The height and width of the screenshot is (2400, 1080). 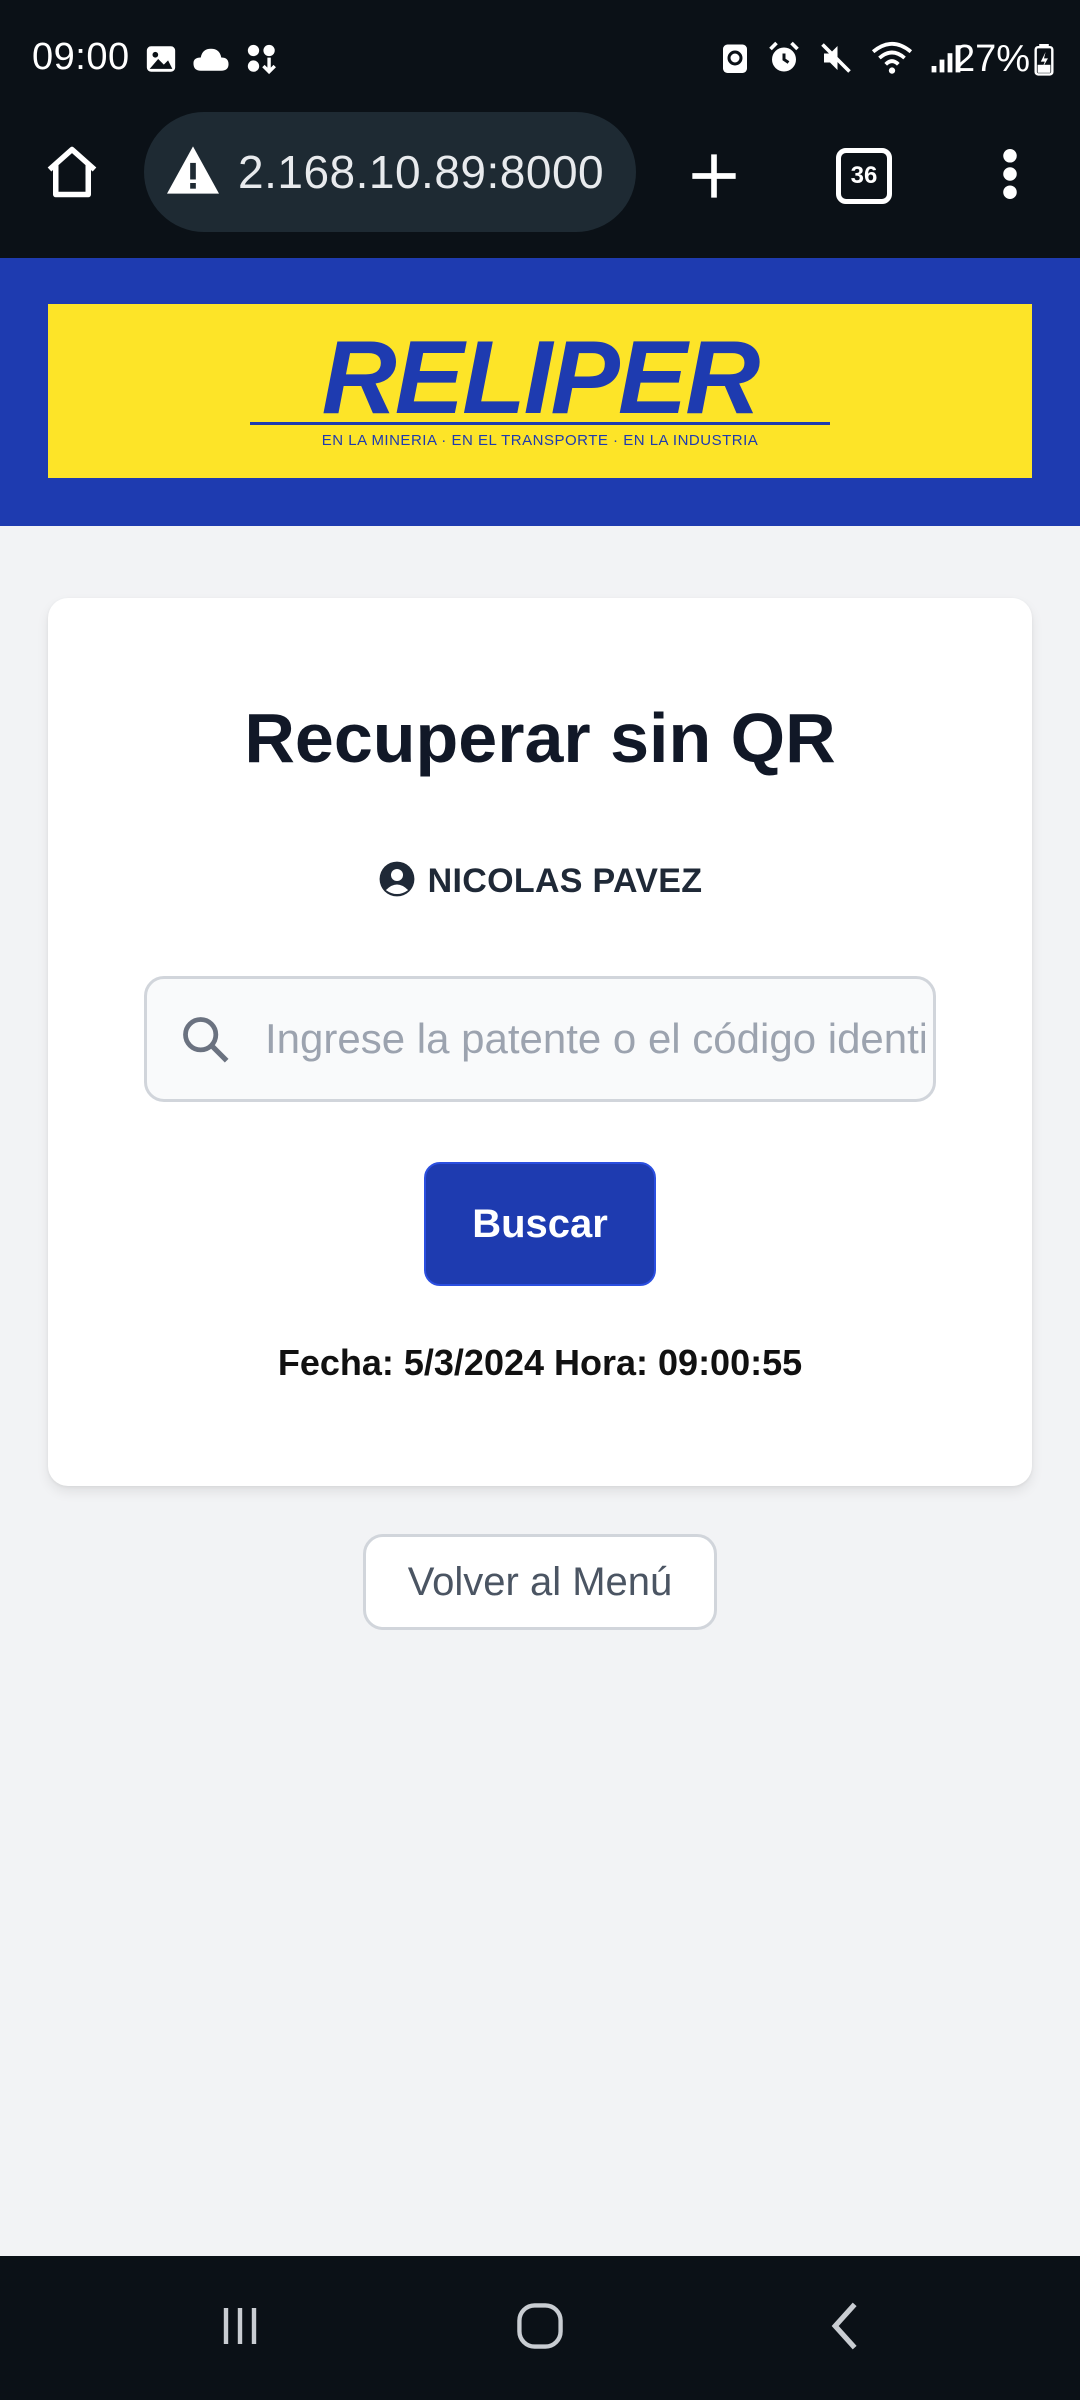 I want to click on new-tab-button, so click(x=714, y=178).